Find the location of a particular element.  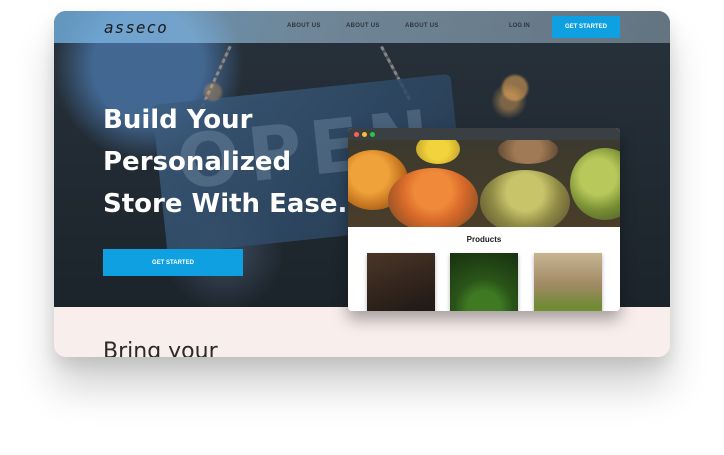

nav-get-started-button: GET STARTED is located at coordinates (586, 27).